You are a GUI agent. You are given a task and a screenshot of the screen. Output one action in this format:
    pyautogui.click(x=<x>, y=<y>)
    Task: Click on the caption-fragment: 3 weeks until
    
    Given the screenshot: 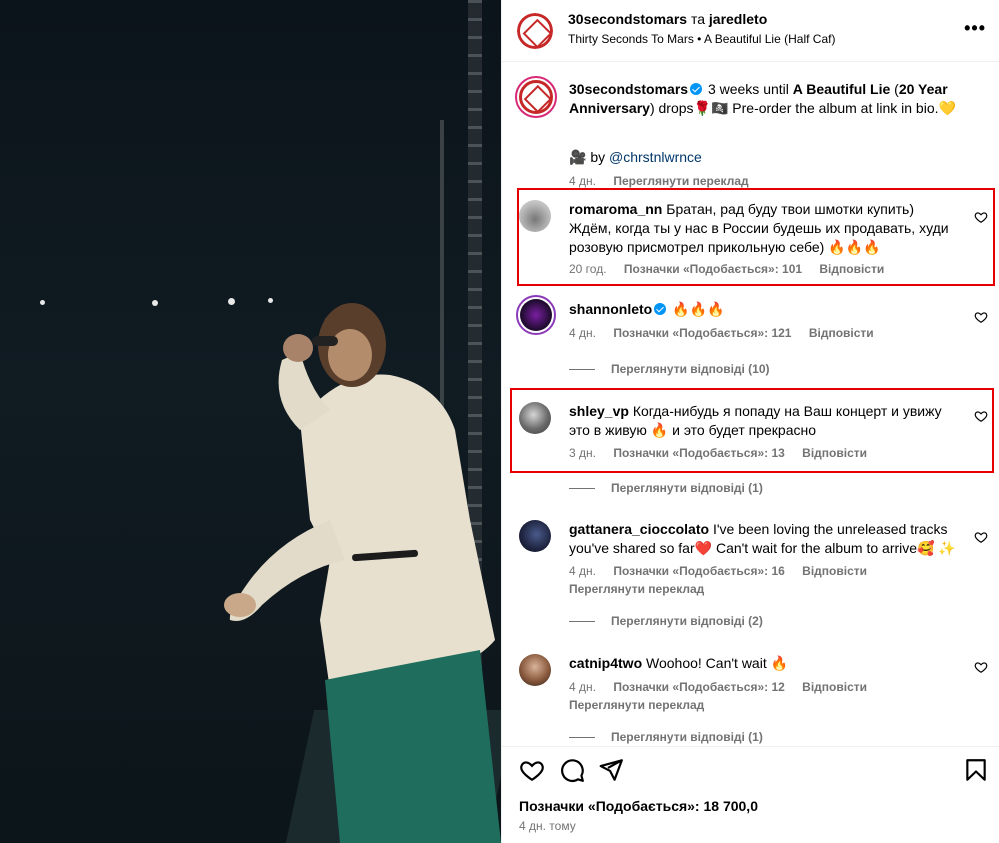 What is the action you would take?
    pyautogui.click(x=750, y=89)
    